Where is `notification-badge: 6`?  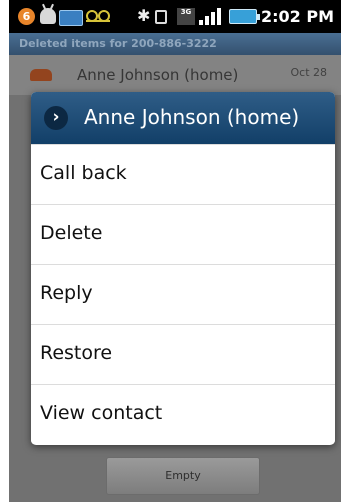 notification-badge: 6 is located at coordinates (26, 16).